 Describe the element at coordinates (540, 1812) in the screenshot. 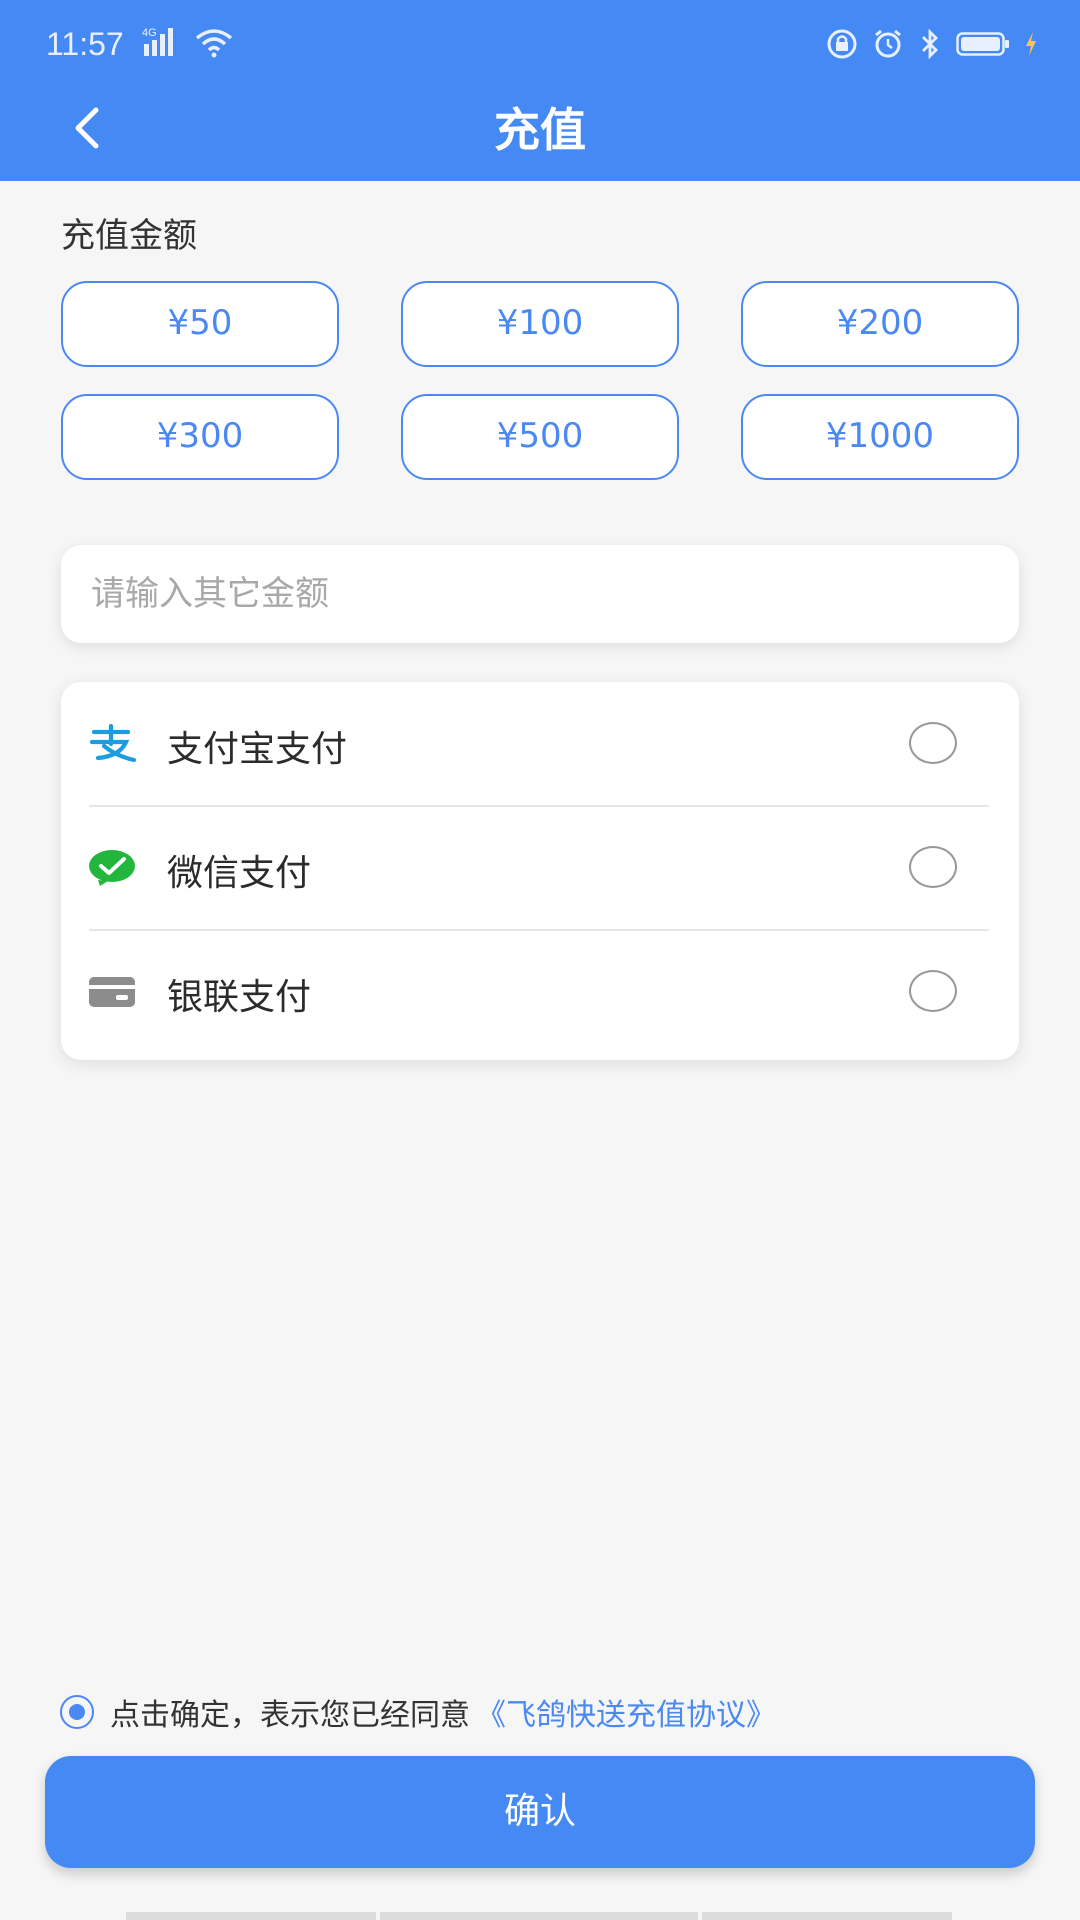

I see `confirm-button: 确认` at that location.